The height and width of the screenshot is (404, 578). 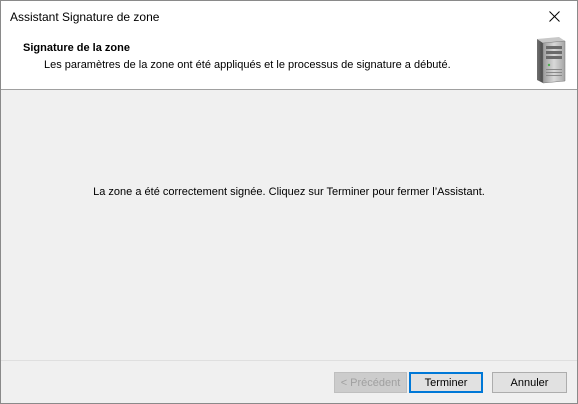 What do you see at coordinates (76, 48) in the screenshot?
I see `page-title: Signature de la zone` at bounding box center [76, 48].